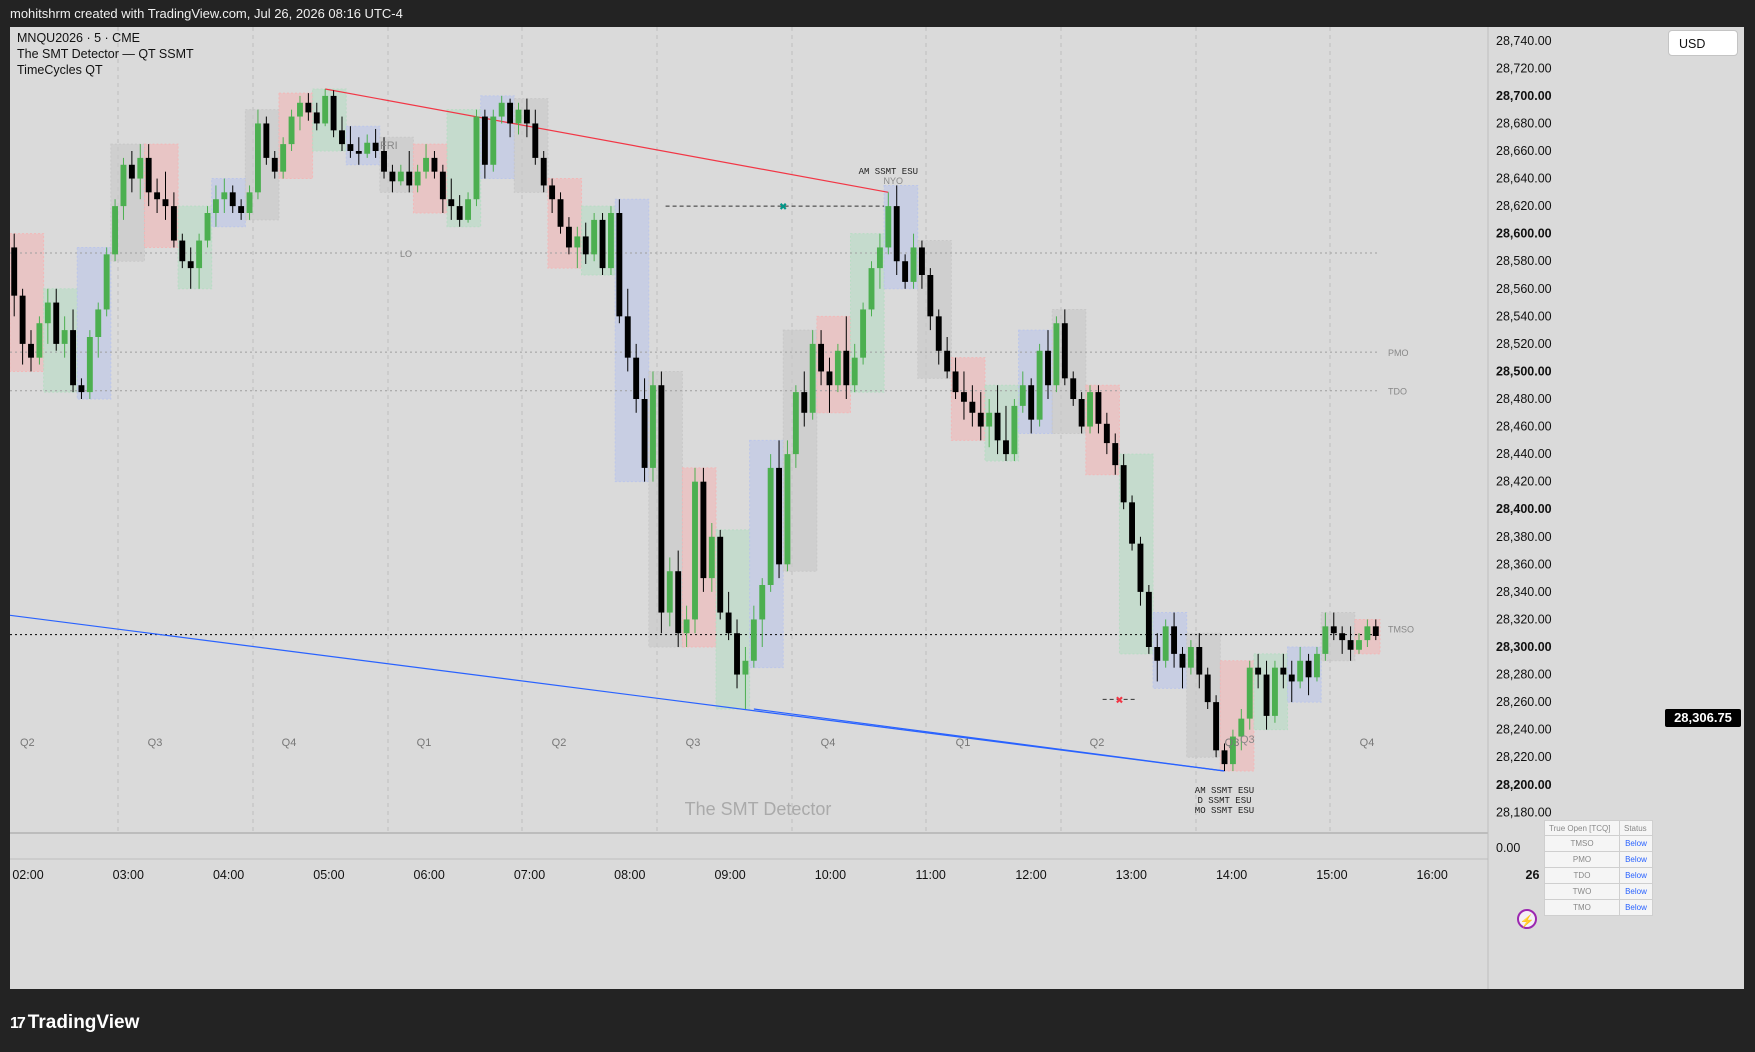  What do you see at coordinates (18, 1023) in the screenshot?
I see `tradingview-logo-icon: 17` at bounding box center [18, 1023].